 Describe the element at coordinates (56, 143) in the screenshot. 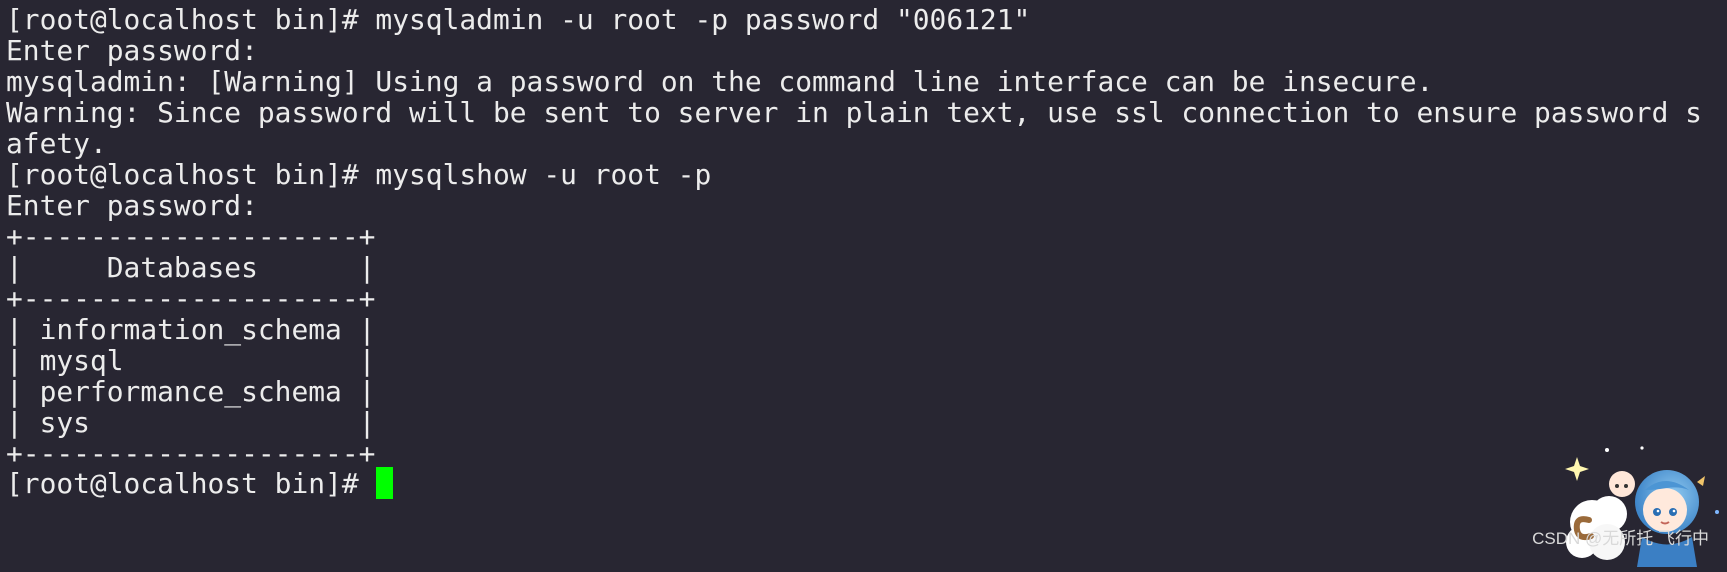

I see `terminal-line-warning-ssl-wrap: afety.` at that location.